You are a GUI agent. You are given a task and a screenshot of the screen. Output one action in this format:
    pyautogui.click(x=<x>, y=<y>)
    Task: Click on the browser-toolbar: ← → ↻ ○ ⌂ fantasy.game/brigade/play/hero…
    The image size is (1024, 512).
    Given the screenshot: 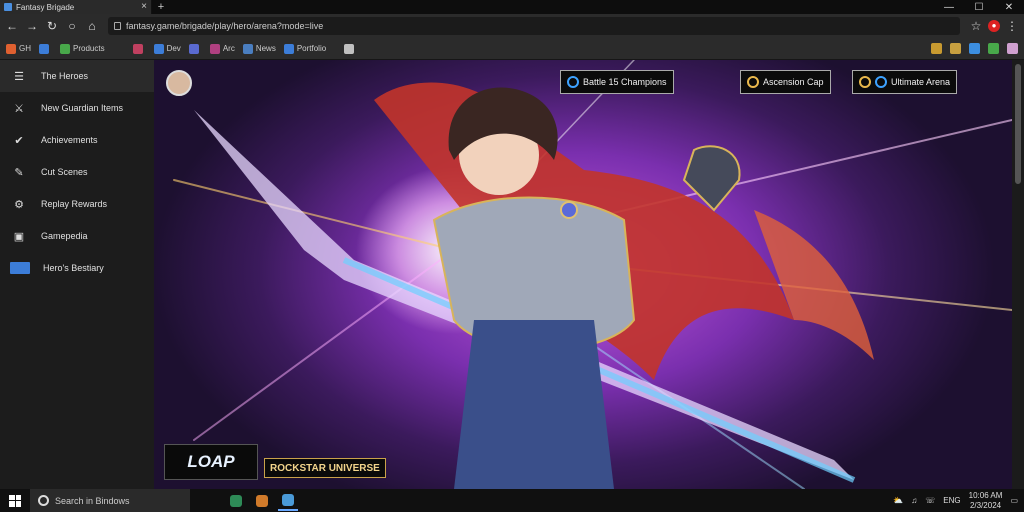 What is the action you would take?
    pyautogui.click(x=512, y=26)
    